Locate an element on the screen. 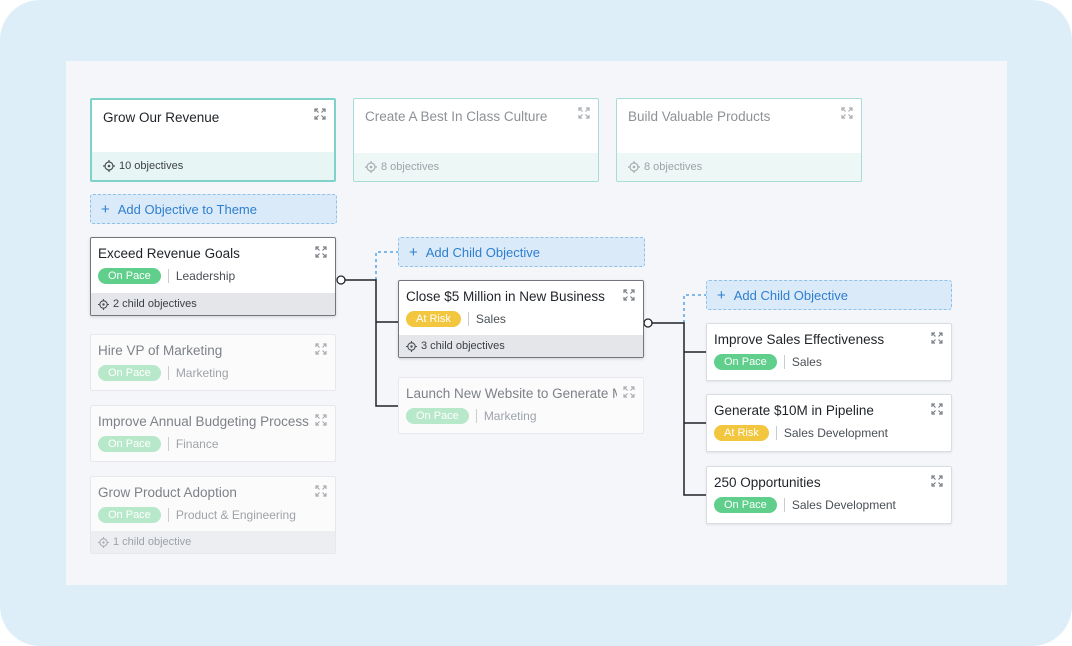 This screenshot has width=1072, height=646. objective-title: Improve Annual Budgeting Process is located at coordinates (203, 421).